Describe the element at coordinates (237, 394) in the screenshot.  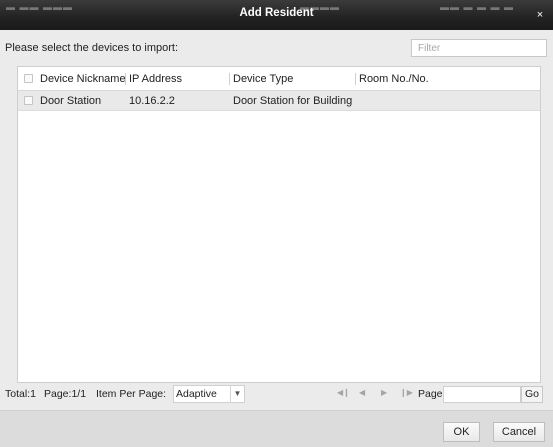
I see `chevron-down-icon: ▼` at that location.